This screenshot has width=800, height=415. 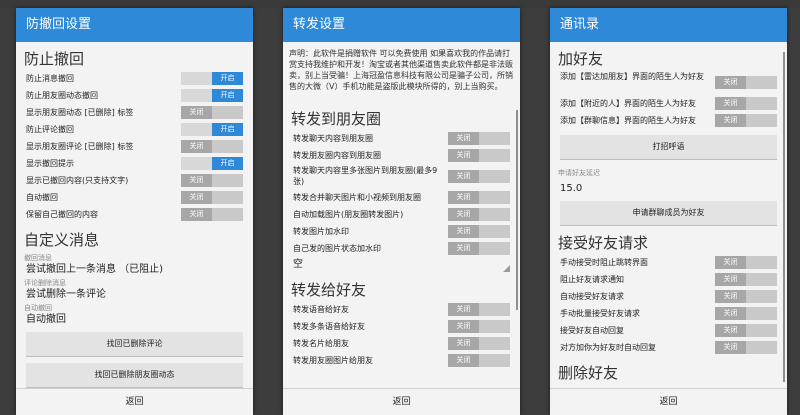 I want to click on setting-row: 自己发的图片状态加水印 关闭, so click(x=401, y=248).